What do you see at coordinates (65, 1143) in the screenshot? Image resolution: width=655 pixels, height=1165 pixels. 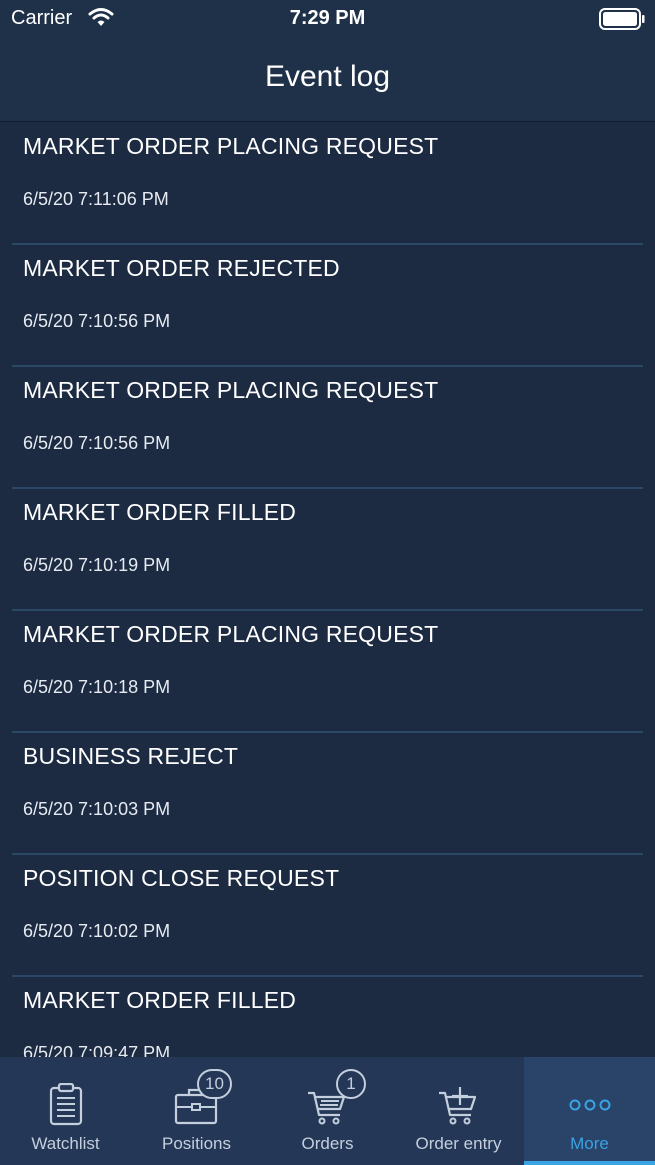 I see `tab-watchlist-label: Watchlist` at bounding box center [65, 1143].